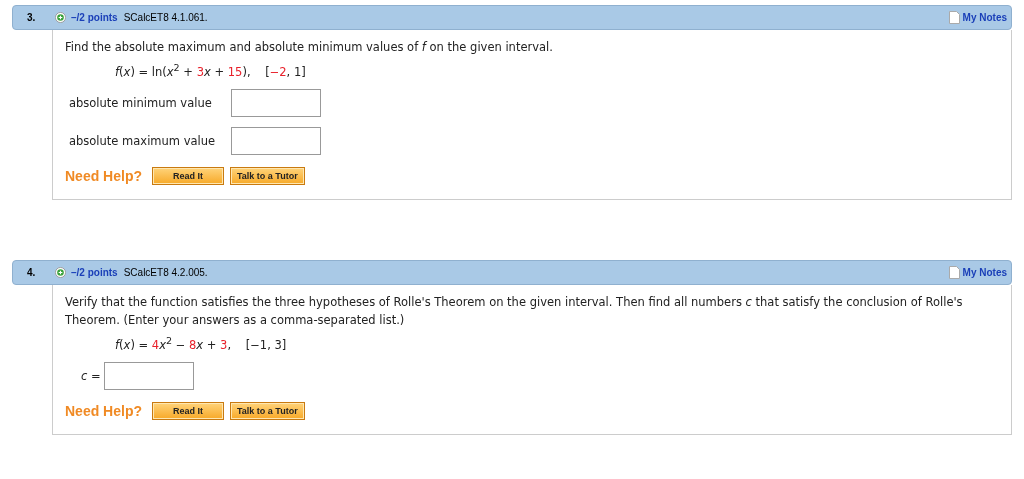 The height and width of the screenshot is (479, 1024). What do you see at coordinates (309, 47) in the screenshot?
I see `question-prompt: Find the absolute maximum and absolute minimum values of f on the given interval.` at bounding box center [309, 47].